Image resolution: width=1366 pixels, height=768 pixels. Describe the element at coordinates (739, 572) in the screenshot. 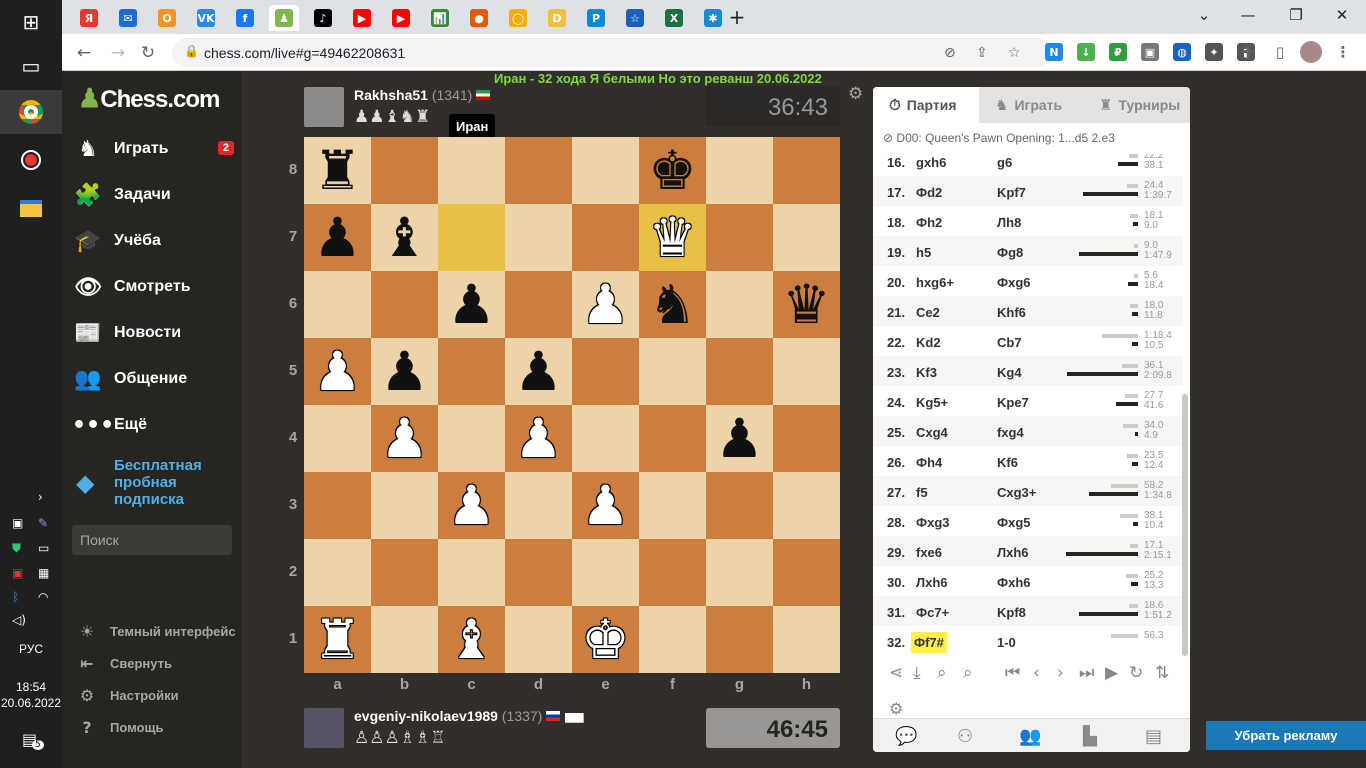

I see `square-g2` at that location.